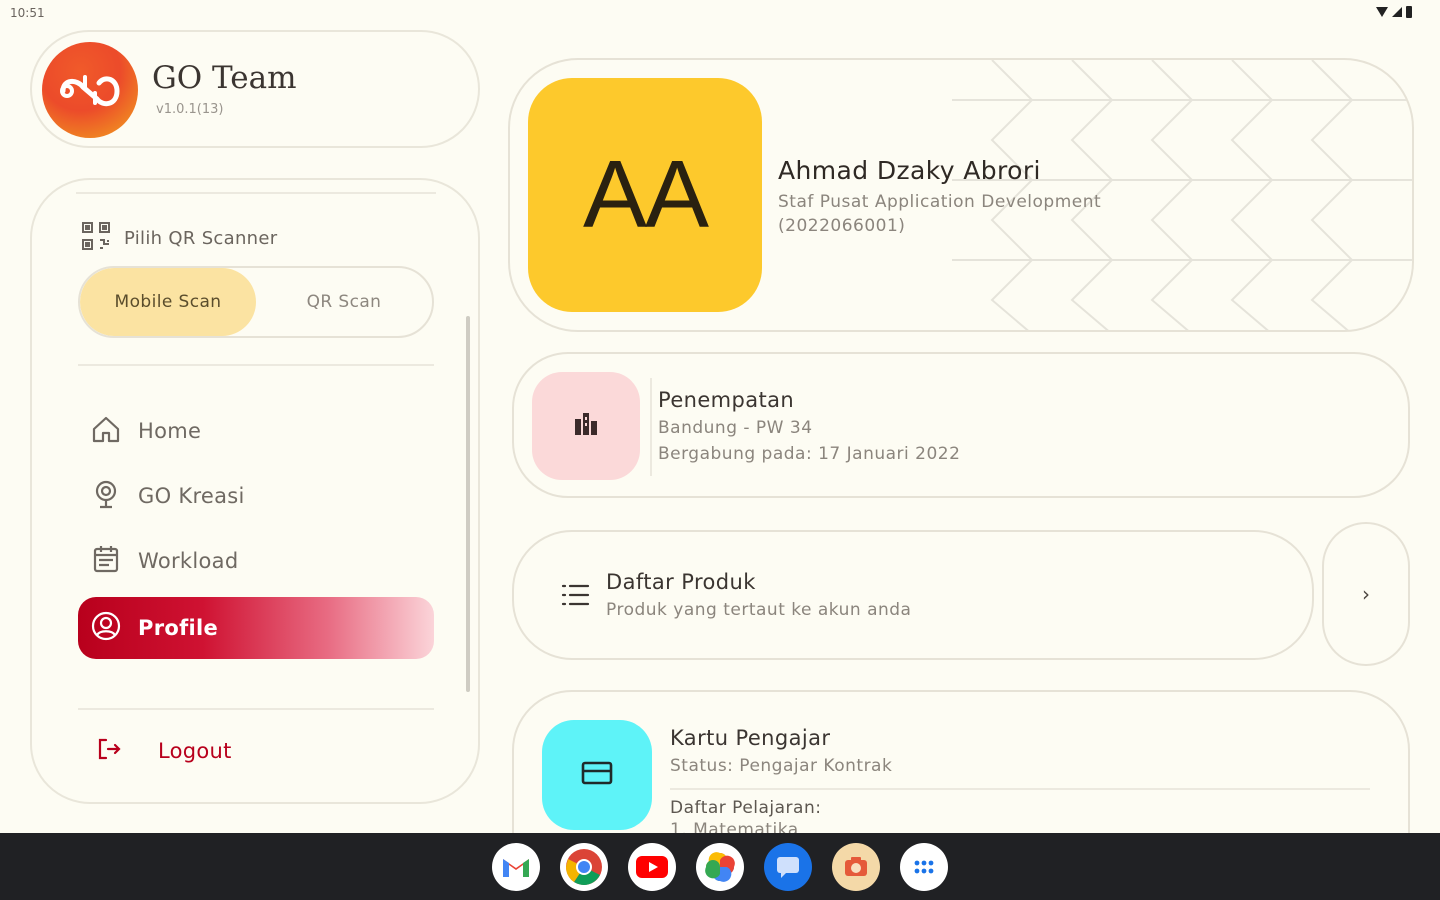 This screenshot has width=1440, height=900. What do you see at coordinates (191, 495) in the screenshot?
I see `nav-item-label: GO Kreasi` at bounding box center [191, 495].